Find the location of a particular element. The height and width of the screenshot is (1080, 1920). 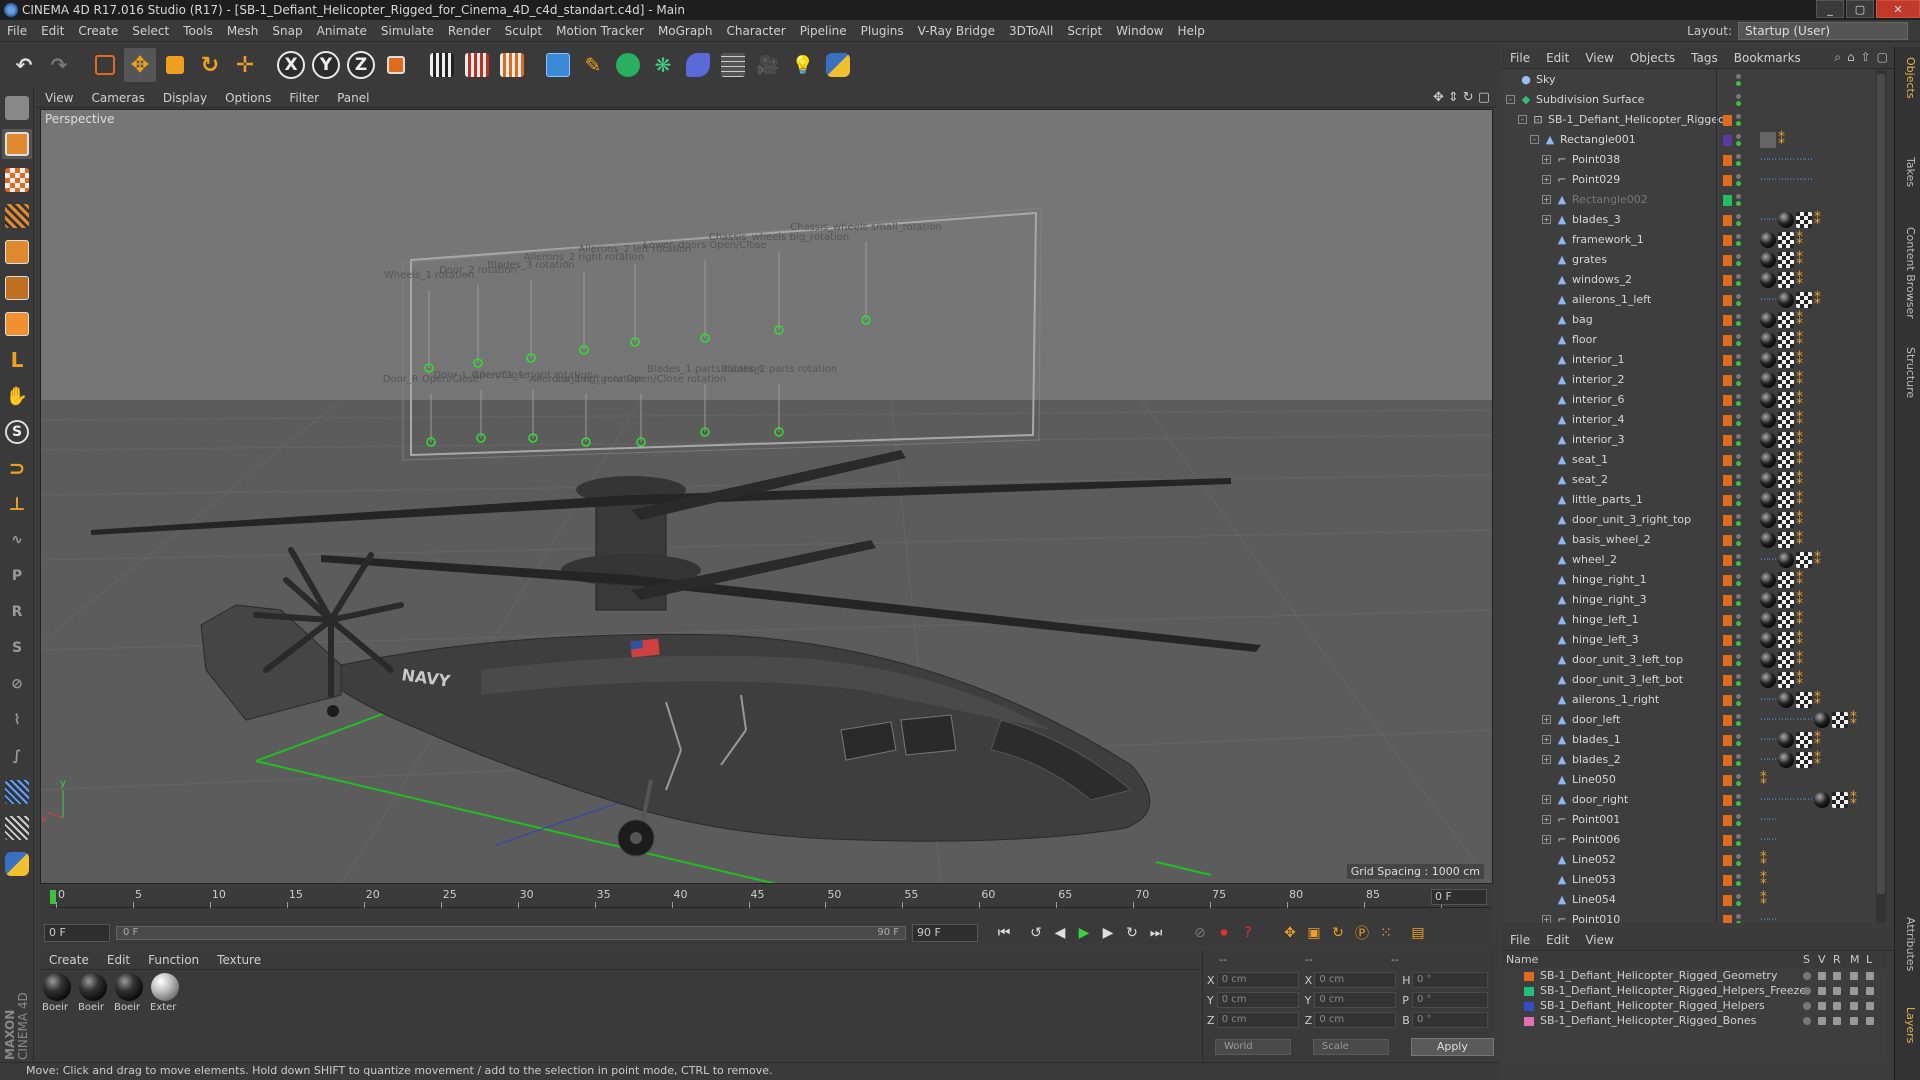

menu-help: Help is located at coordinates (1190, 31).